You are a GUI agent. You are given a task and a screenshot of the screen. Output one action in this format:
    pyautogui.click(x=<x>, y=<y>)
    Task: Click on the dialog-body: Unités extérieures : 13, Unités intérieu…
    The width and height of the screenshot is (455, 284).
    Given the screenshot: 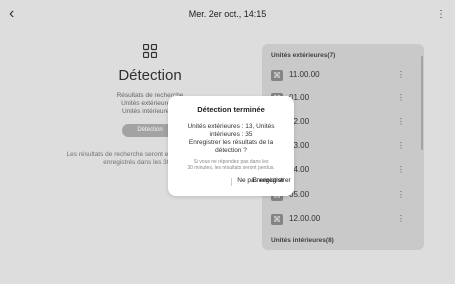 What is the action you would take?
    pyautogui.click(x=231, y=139)
    